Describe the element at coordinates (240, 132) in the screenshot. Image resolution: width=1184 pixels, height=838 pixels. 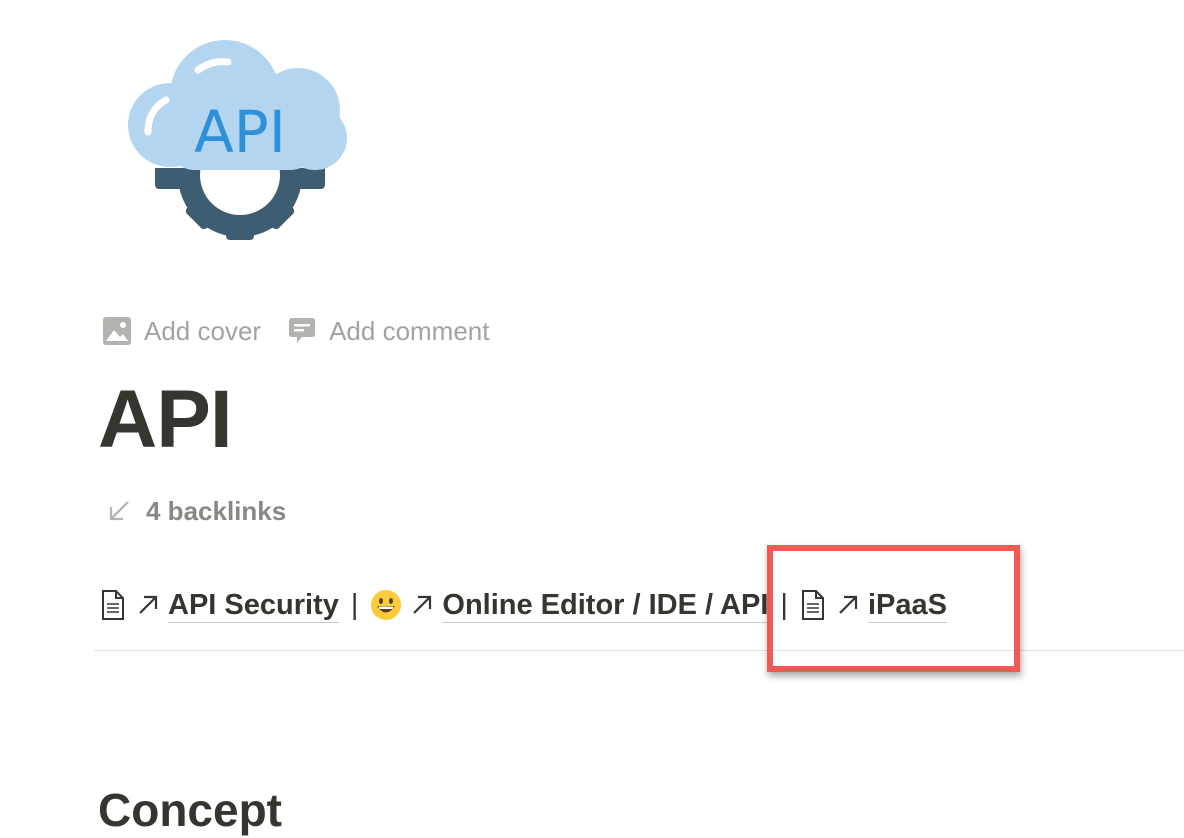
I see `icon-text: API` at that location.